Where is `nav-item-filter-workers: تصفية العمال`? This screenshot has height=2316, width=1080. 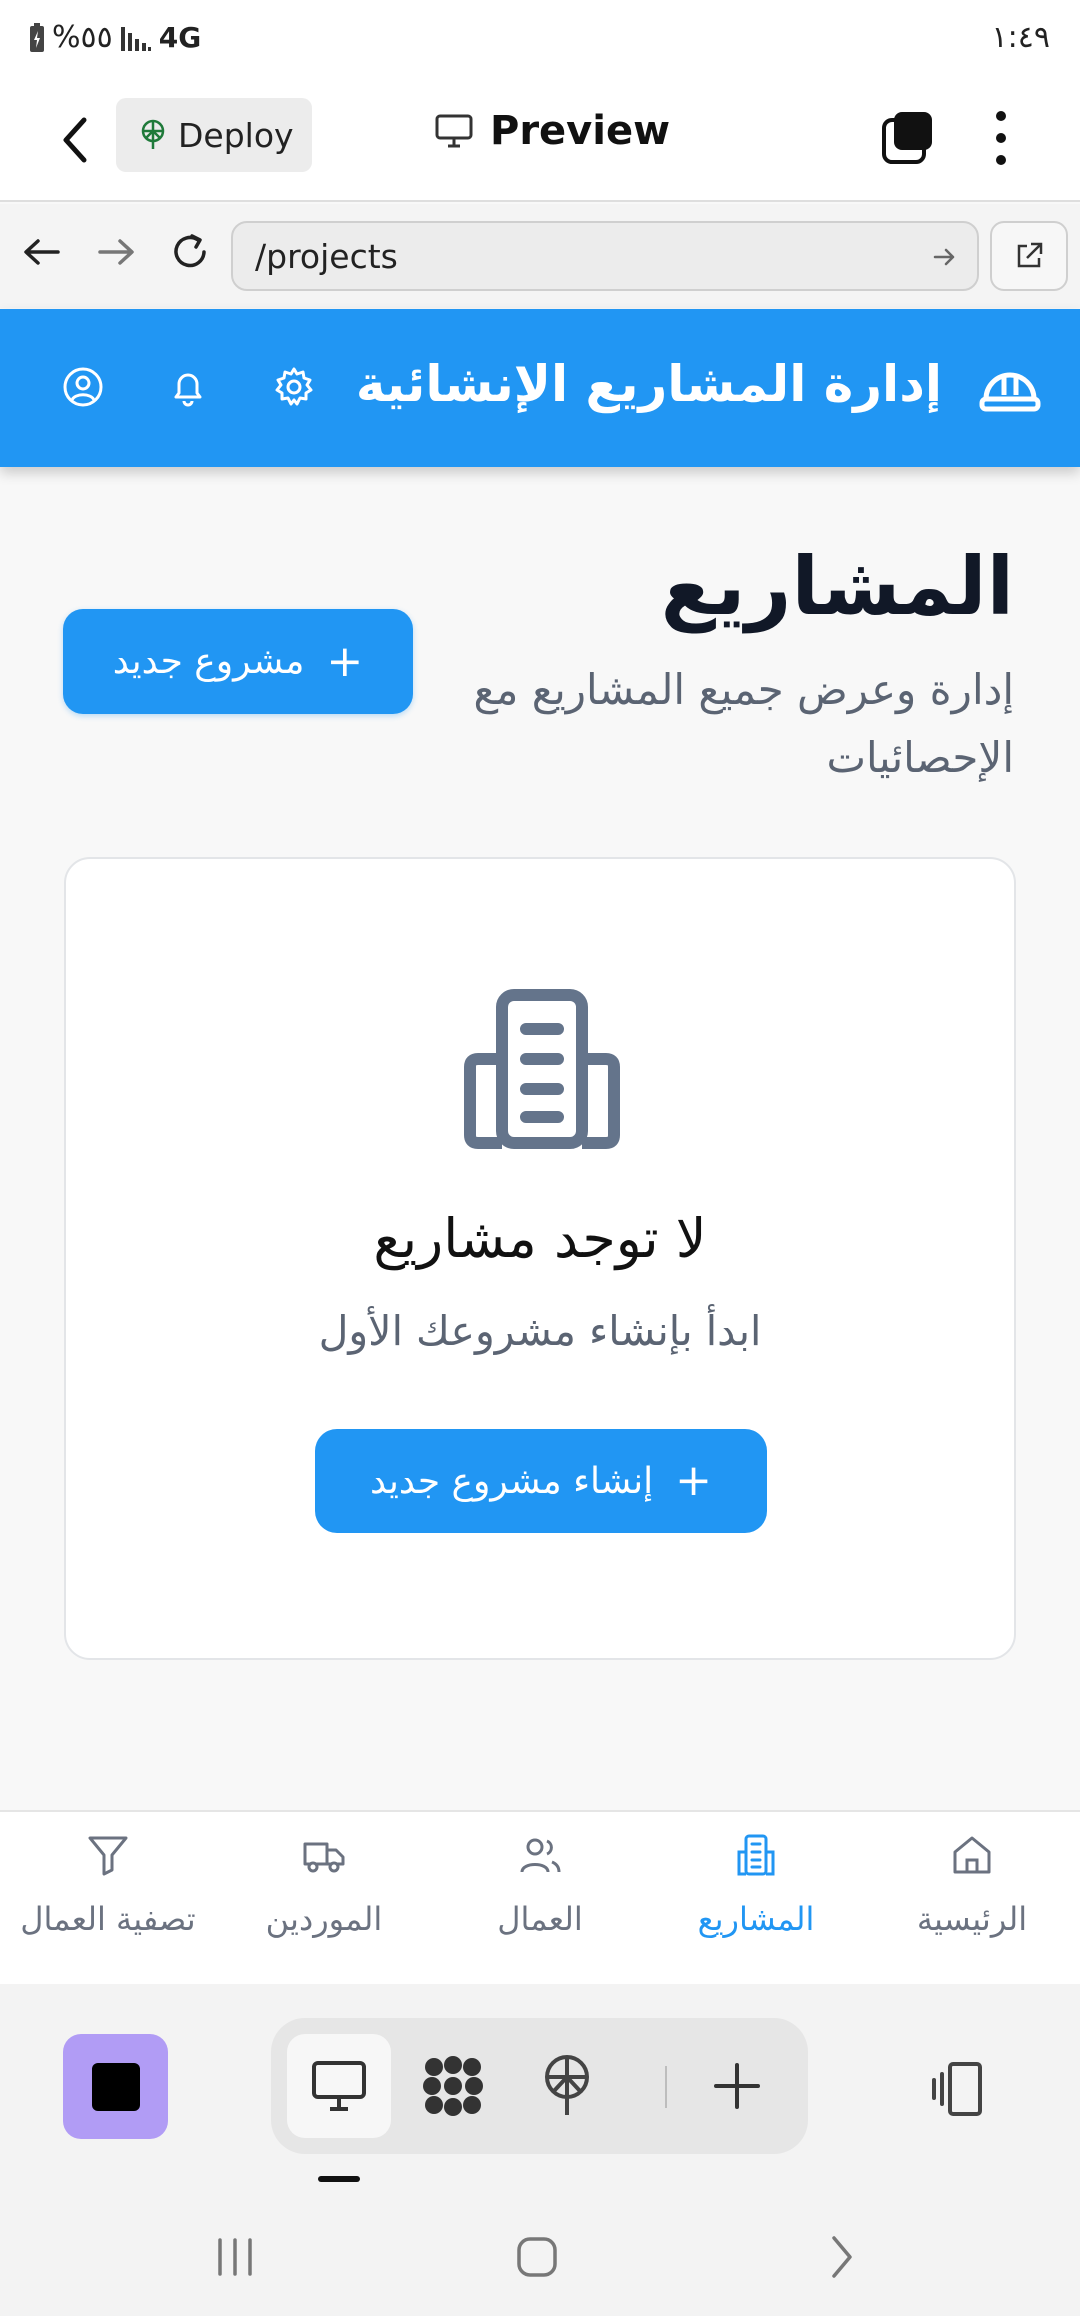 nav-item-filter-workers: تصفية العمال is located at coordinates (108, 1902).